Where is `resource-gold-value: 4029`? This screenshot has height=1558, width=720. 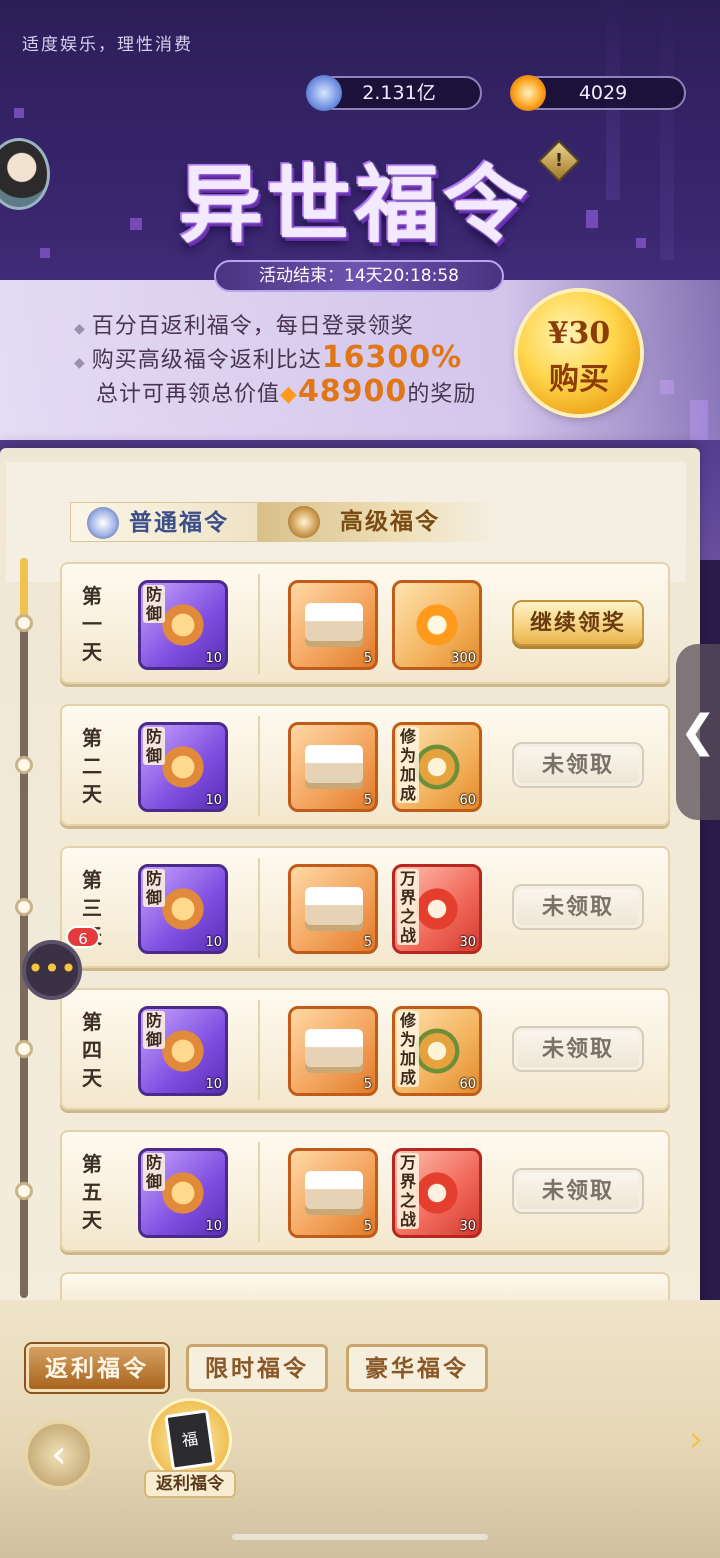
resource-gold-value: 4029 is located at coordinates (603, 93).